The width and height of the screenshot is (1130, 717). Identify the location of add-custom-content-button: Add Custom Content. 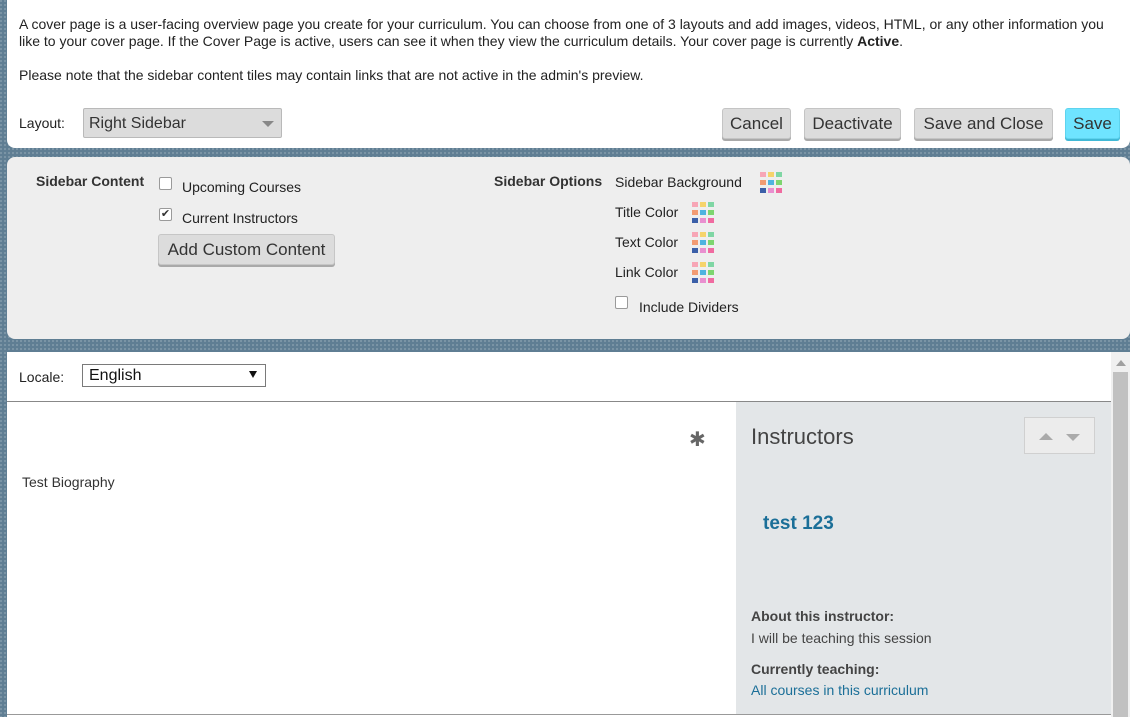
(246, 249).